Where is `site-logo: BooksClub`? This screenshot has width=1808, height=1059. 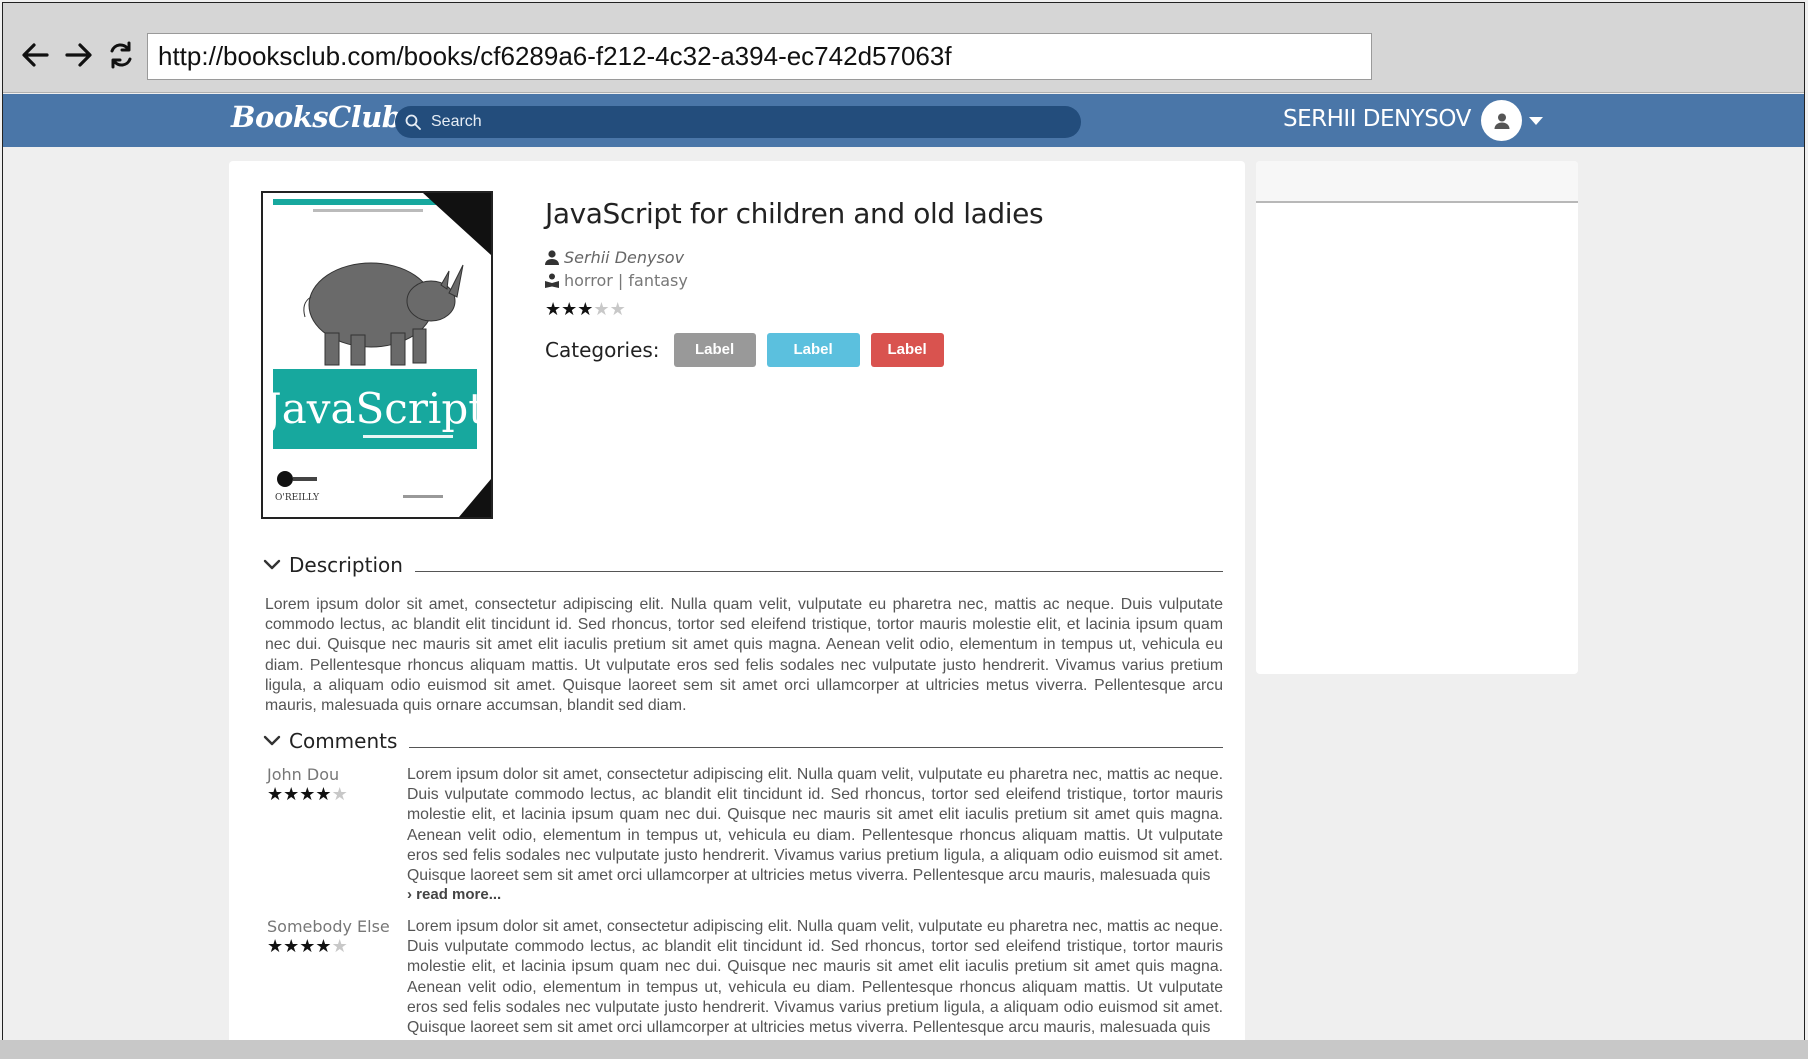 site-logo: BooksClub is located at coordinates (316, 117).